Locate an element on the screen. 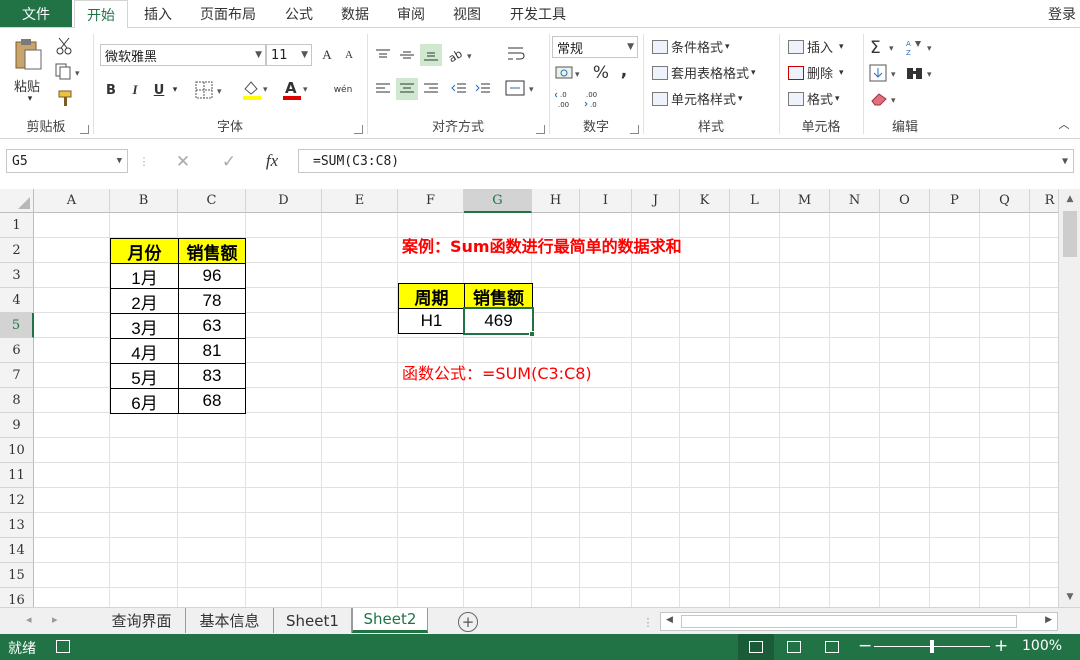 This screenshot has width=1080, height=660. merge-center-icon: ▾ is located at coordinates (522, 88).